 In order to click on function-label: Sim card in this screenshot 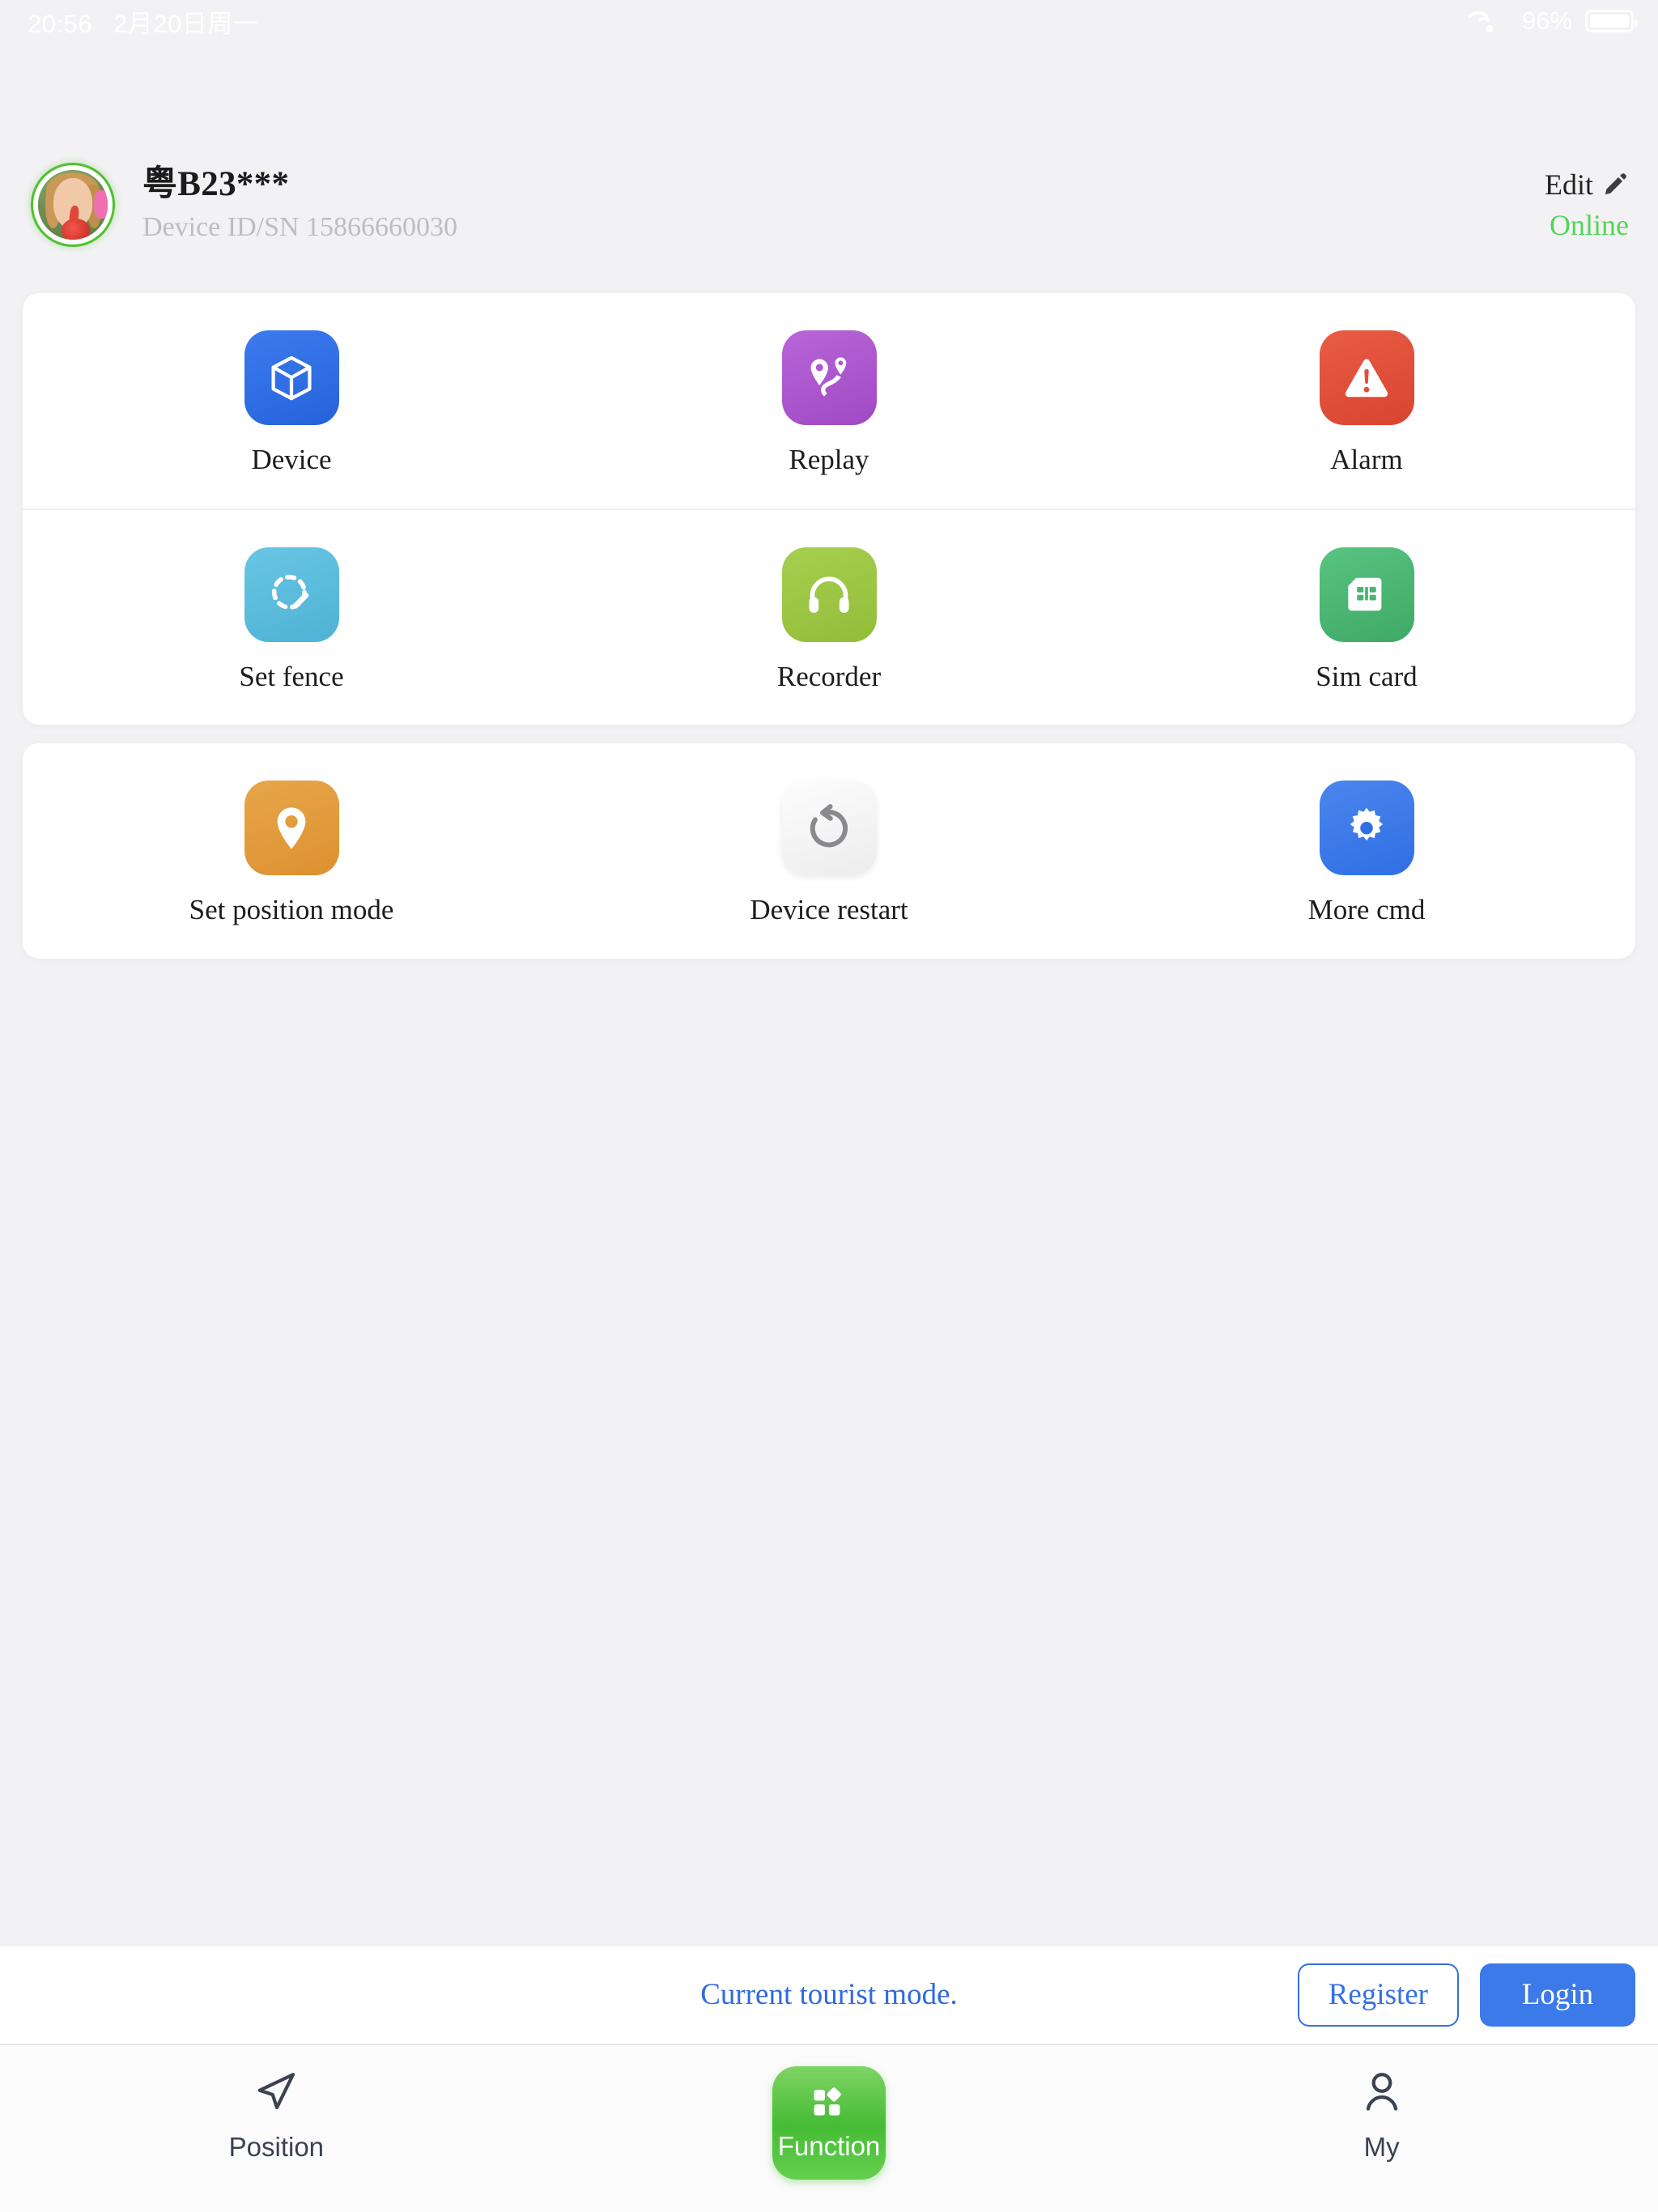, I will do `click(1367, 676)`.